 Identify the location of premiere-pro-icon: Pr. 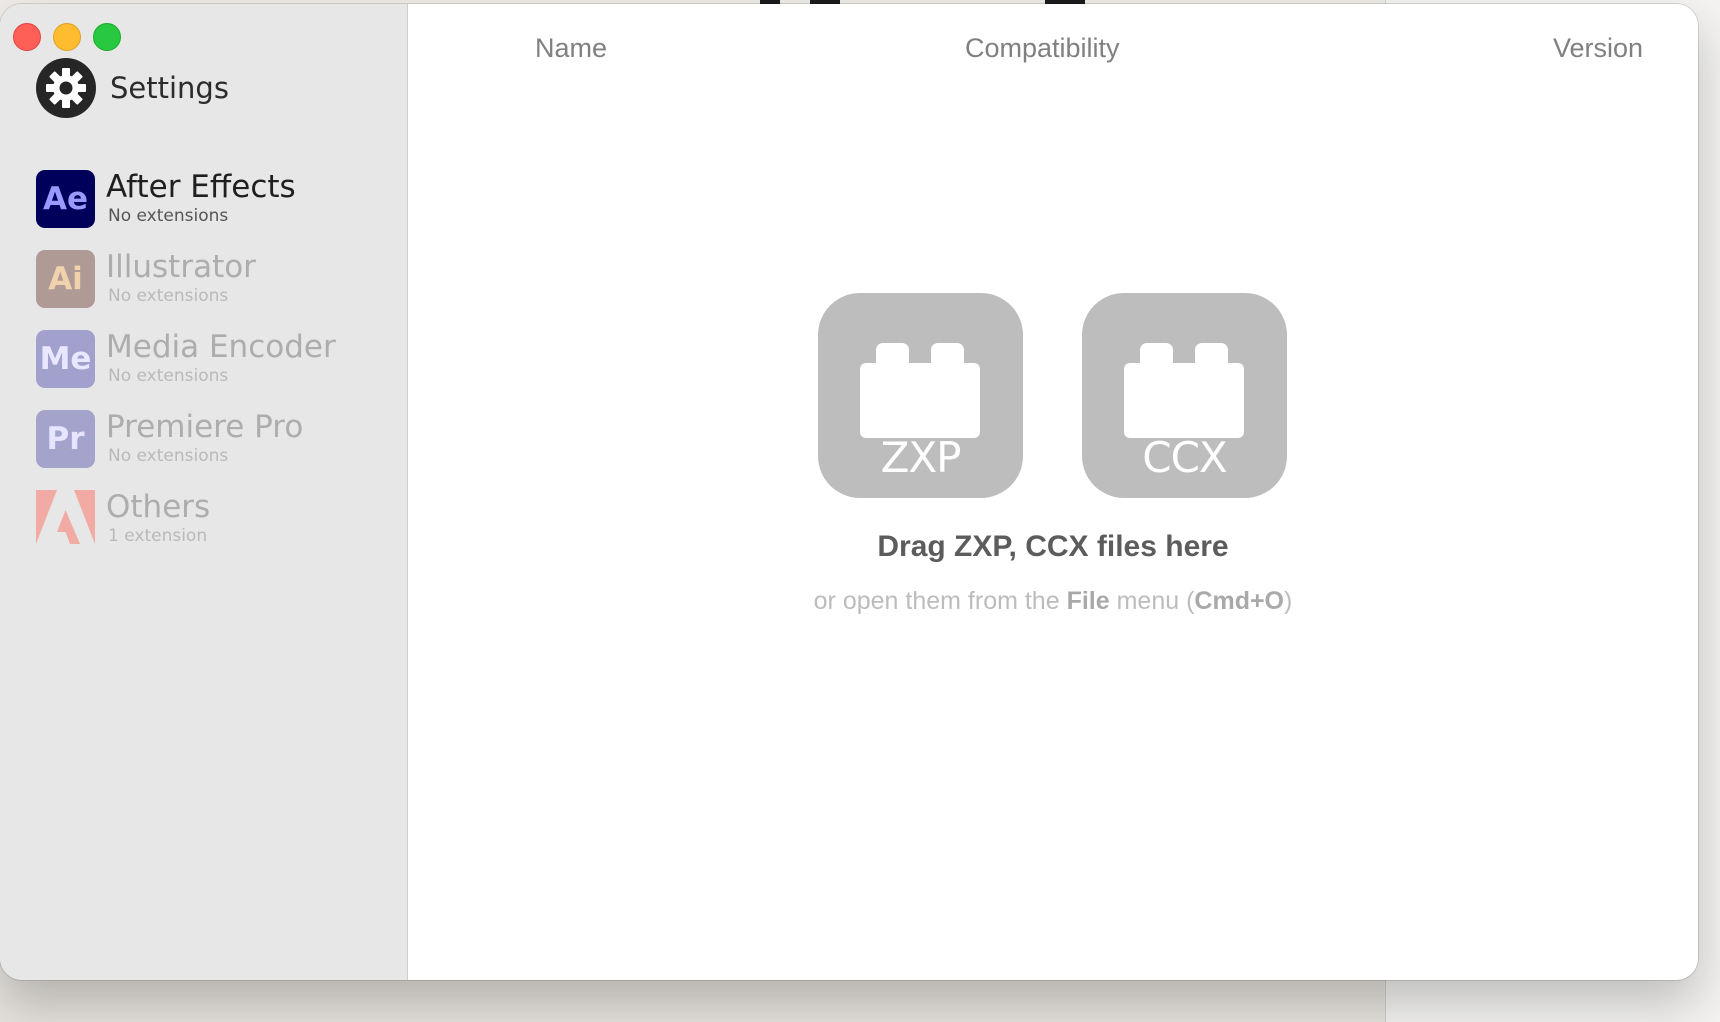
(65, 439).